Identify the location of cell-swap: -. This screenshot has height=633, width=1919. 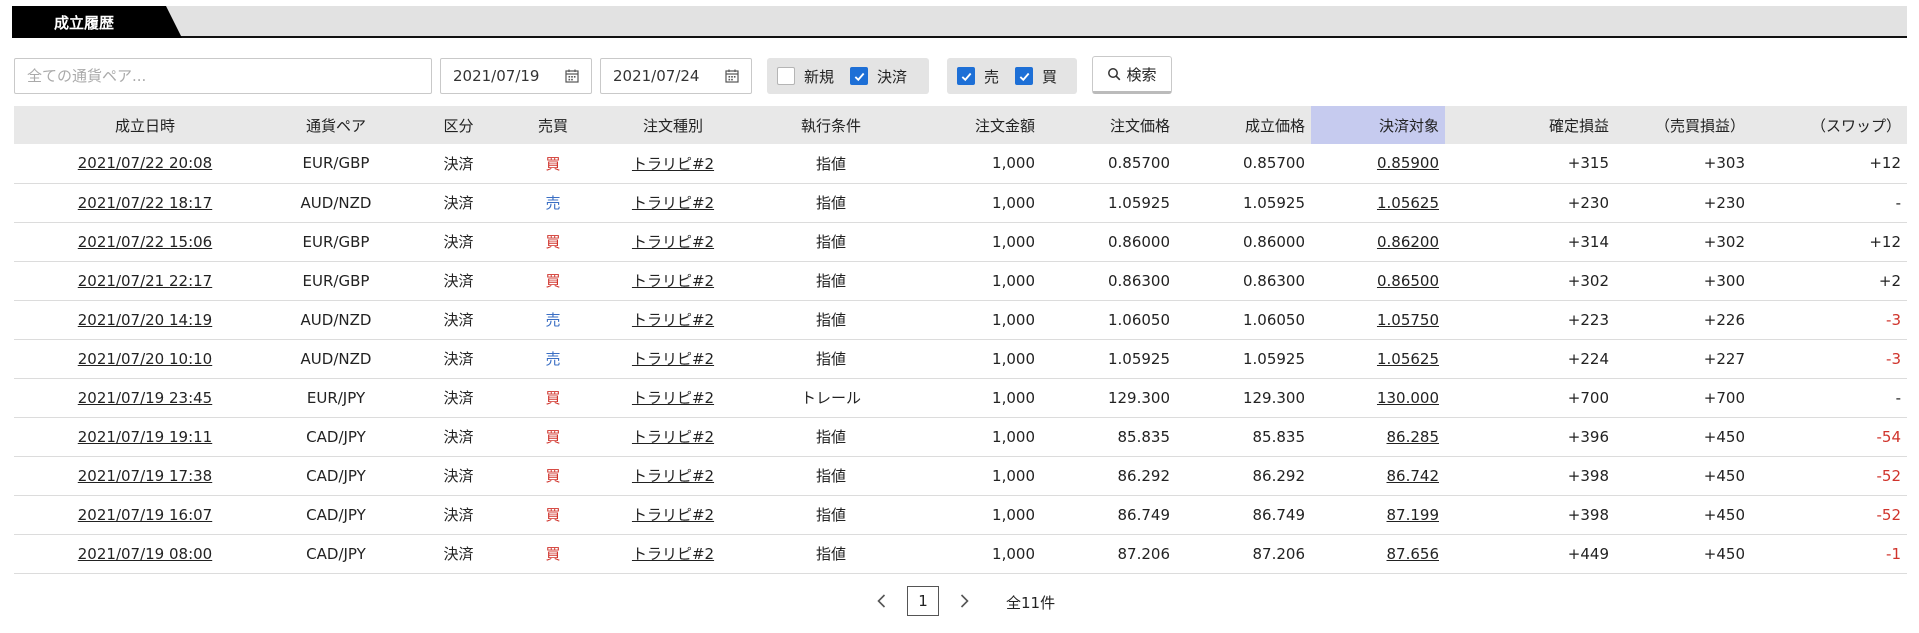
(1829, 203).